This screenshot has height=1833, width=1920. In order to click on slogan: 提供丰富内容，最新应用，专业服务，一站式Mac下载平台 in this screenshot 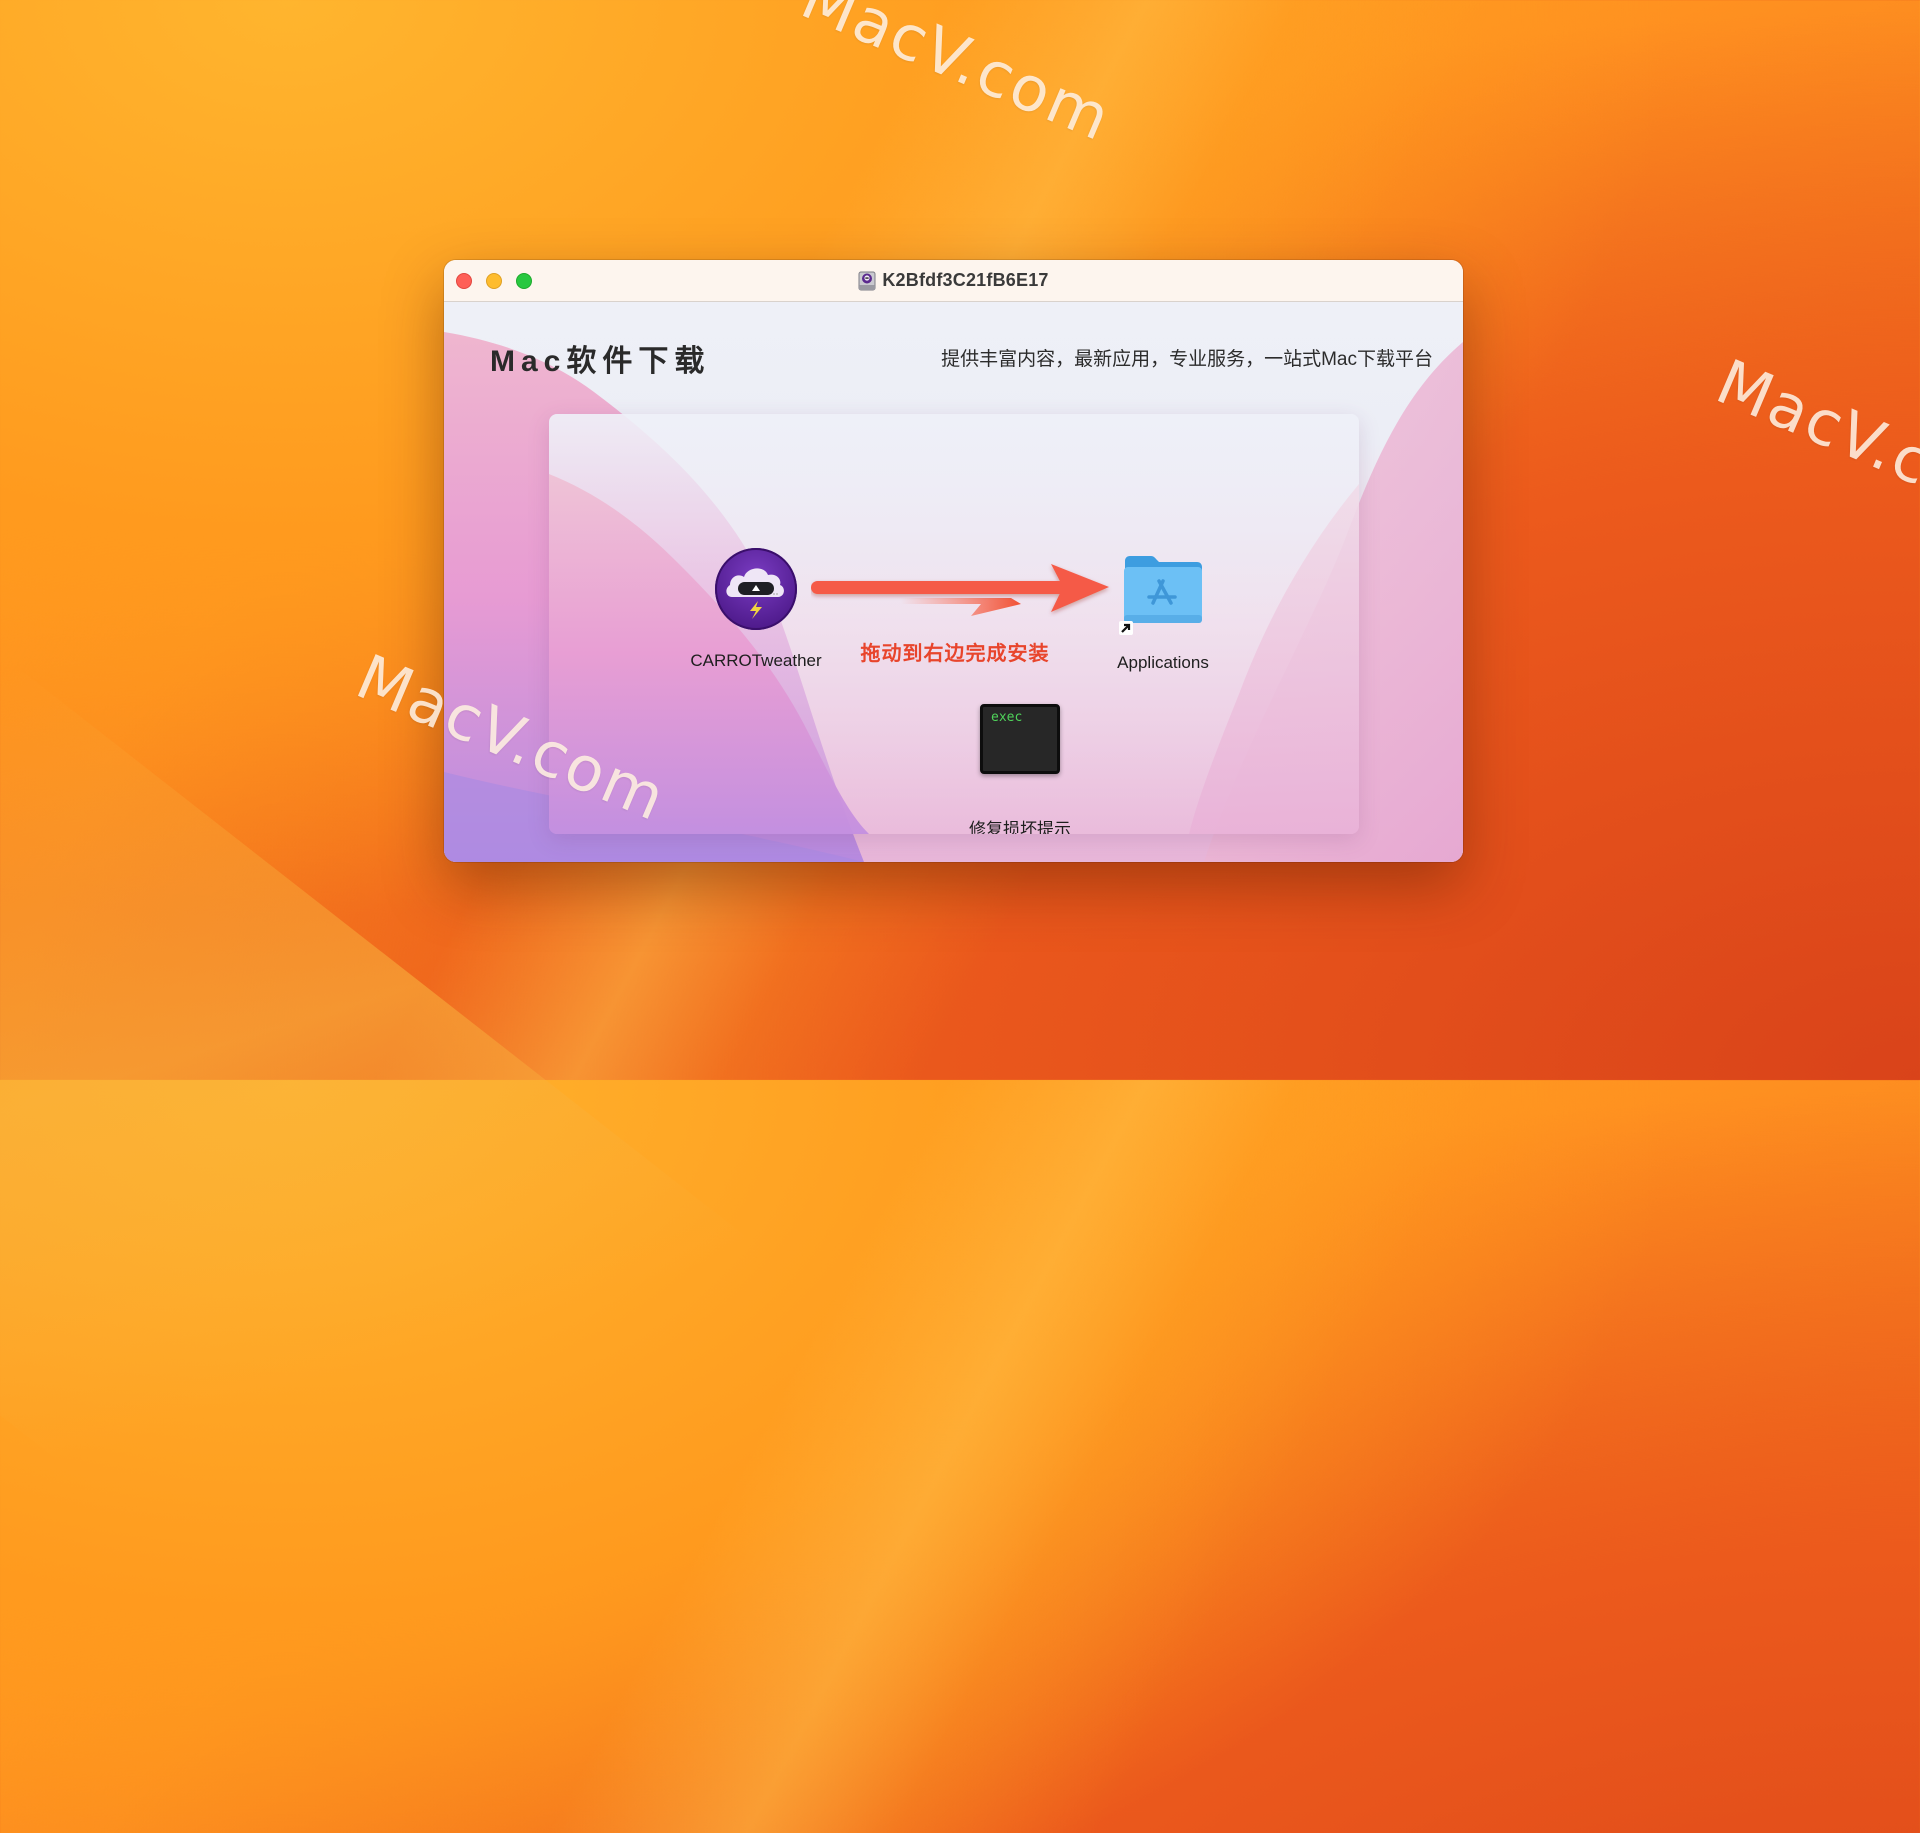, I will do `click(1187, 359)`.